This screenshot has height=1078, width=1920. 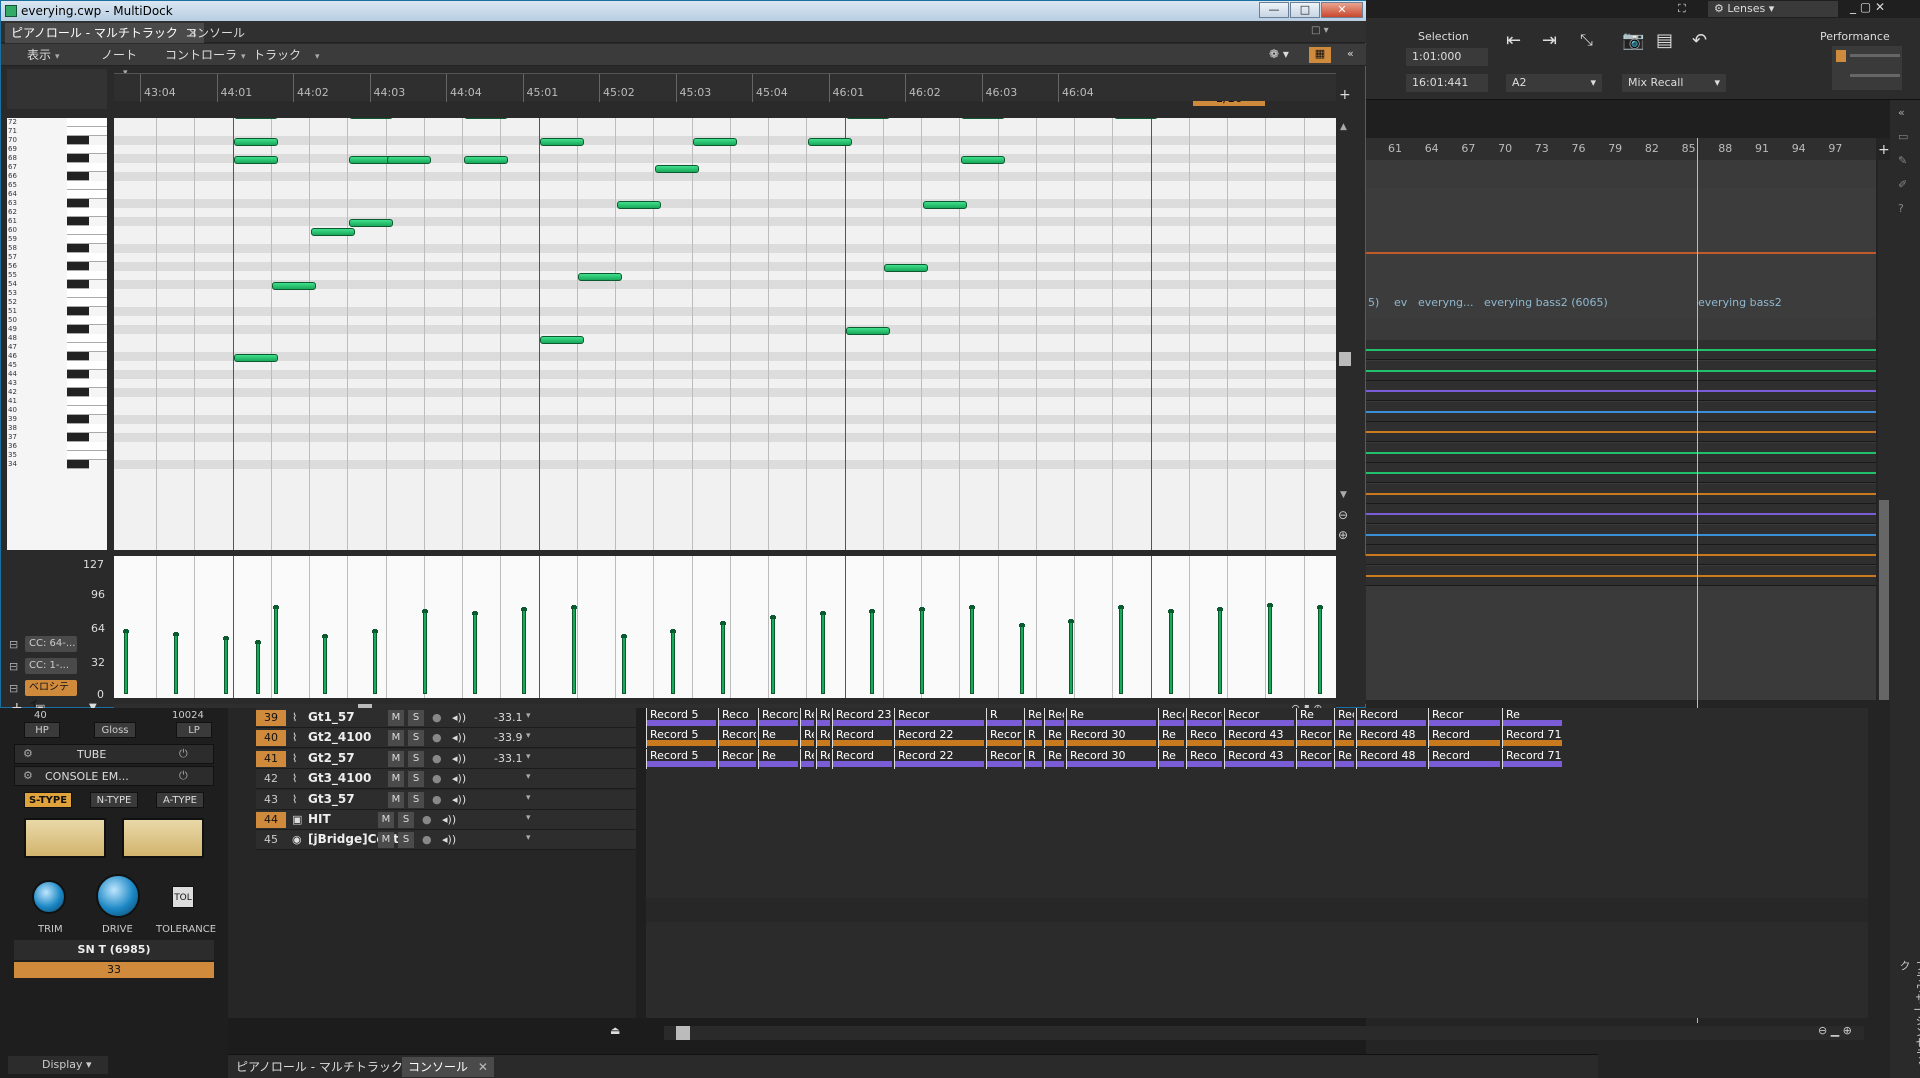 What do you see at coordinates (483, 1067) in the screenshot?
I see `bottom-tab-close-icon: ✕` at bounding box center [483, 1067].